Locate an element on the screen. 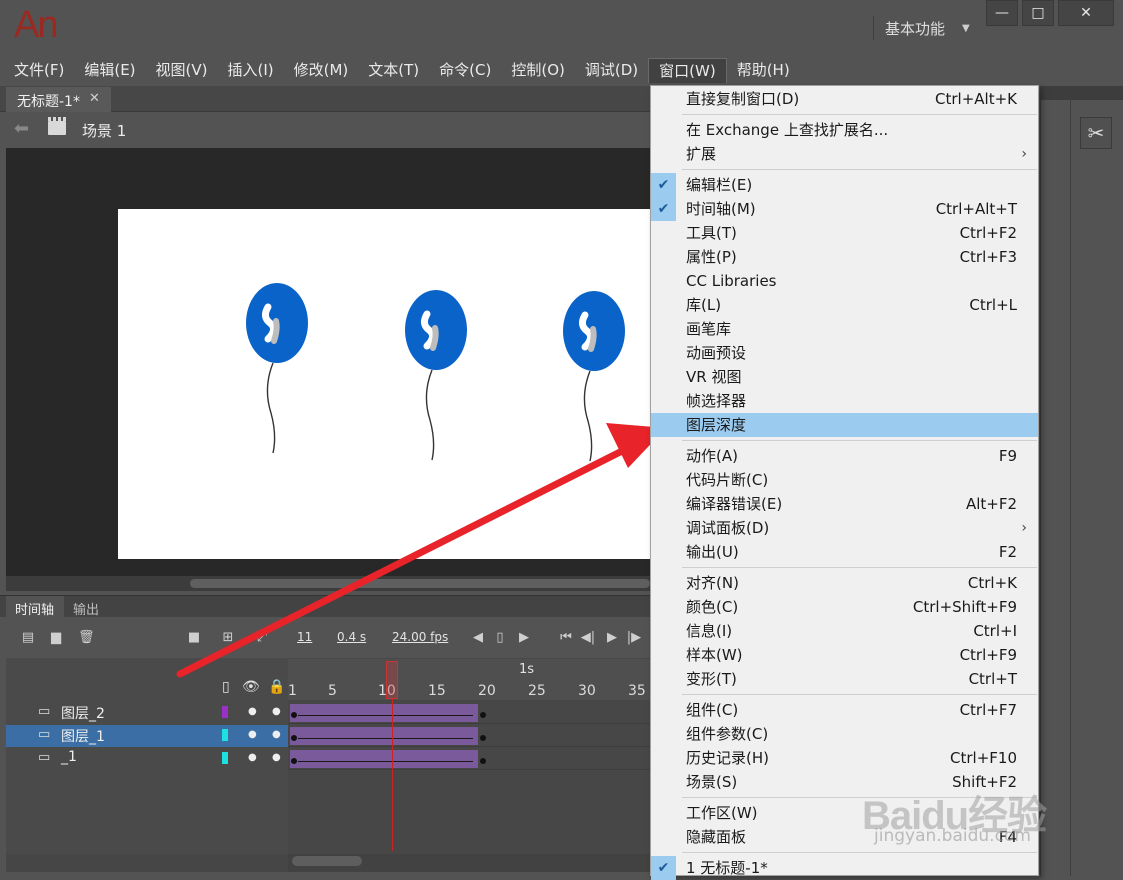 Image resolution: width=1123 pixels, height=880 pixels. prev-frame-icon: ◀ is located at coordinates (478, 637).